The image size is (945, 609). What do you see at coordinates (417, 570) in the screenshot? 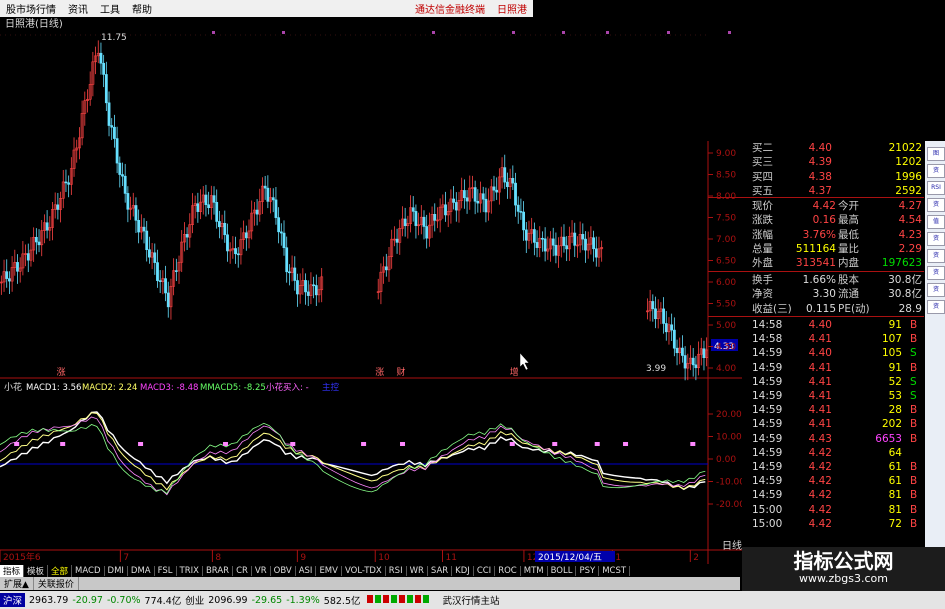
I see `indicator-tab: WR` at bounding box center [417, 570].